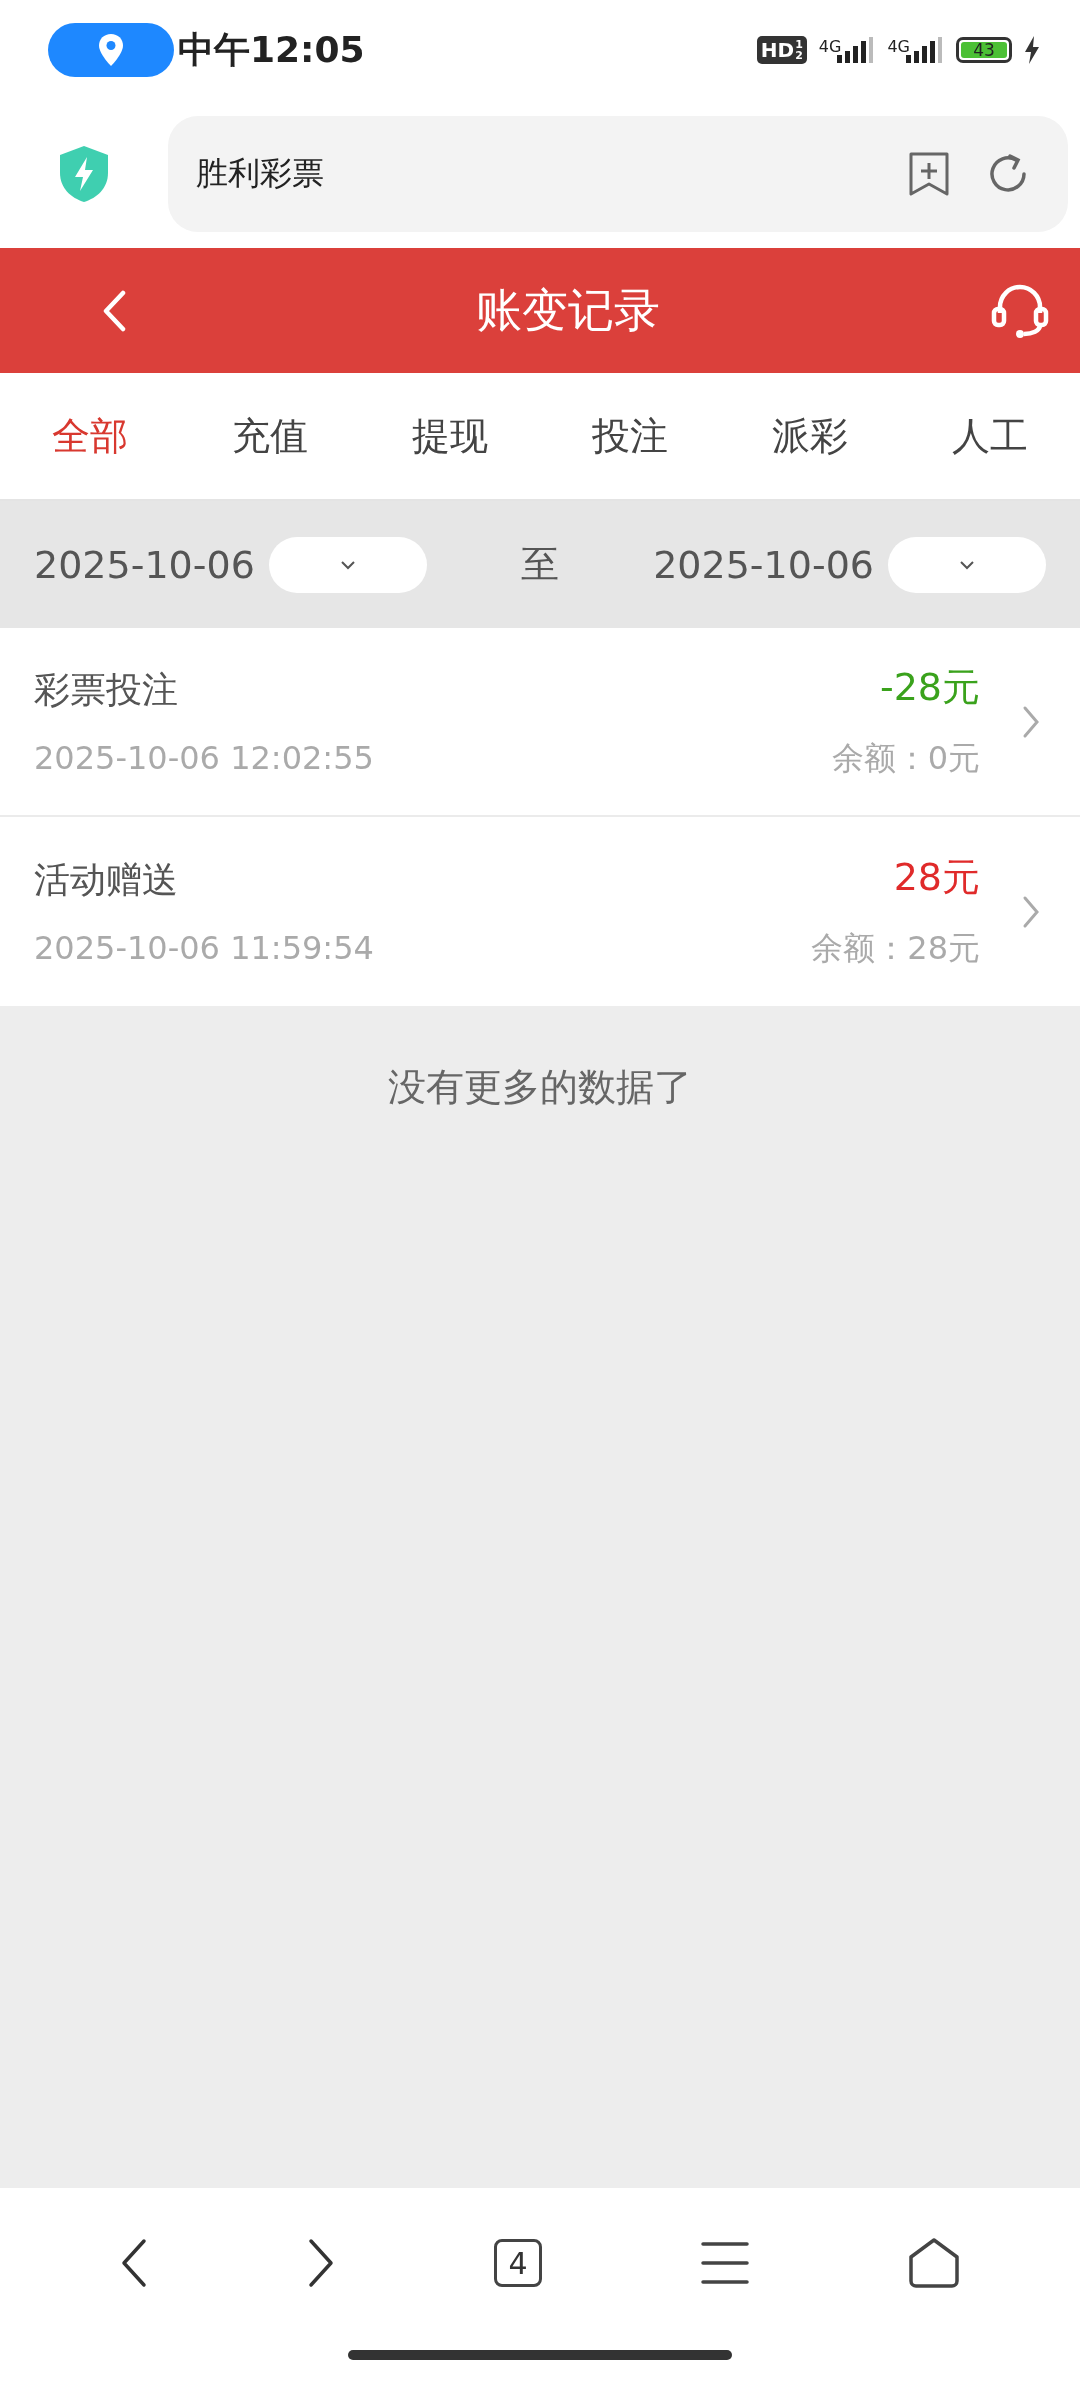  I want to click on record-balance: 余额：28元, so click(895, 948).